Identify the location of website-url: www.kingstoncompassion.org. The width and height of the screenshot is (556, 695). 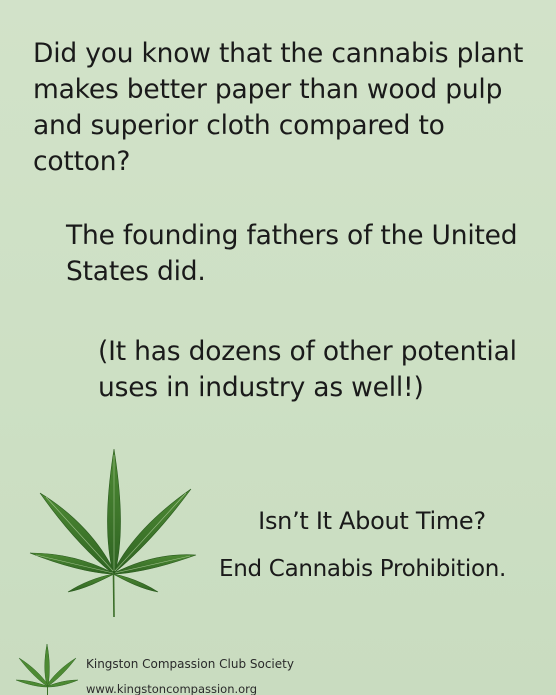
(172, 688).